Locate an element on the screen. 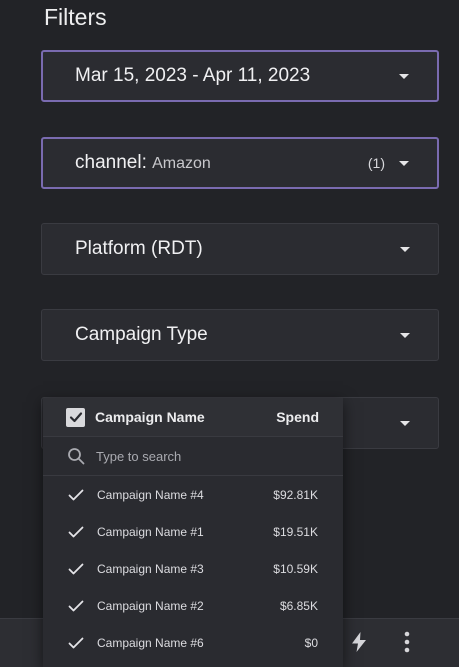  campaign-name: Campaign Name #2 is located at coordinates (150, 605).